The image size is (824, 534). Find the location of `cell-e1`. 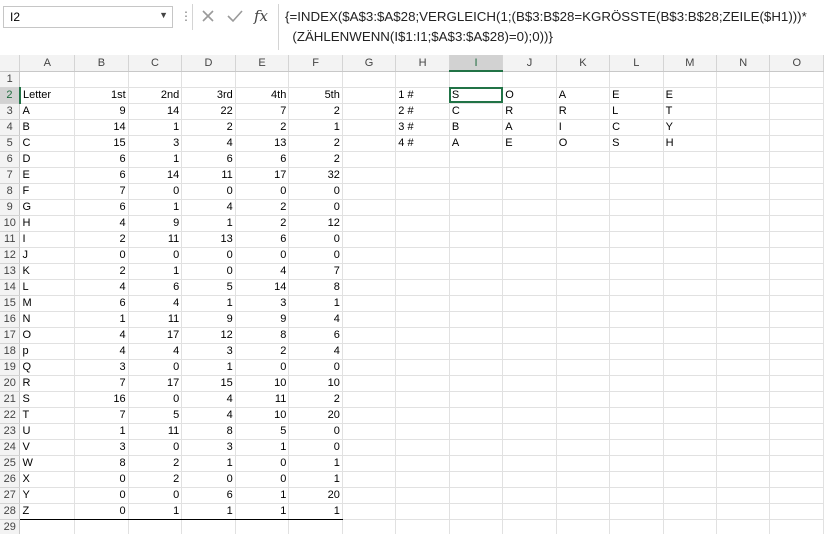

cell-e1 is located at coordinates (262, 79).